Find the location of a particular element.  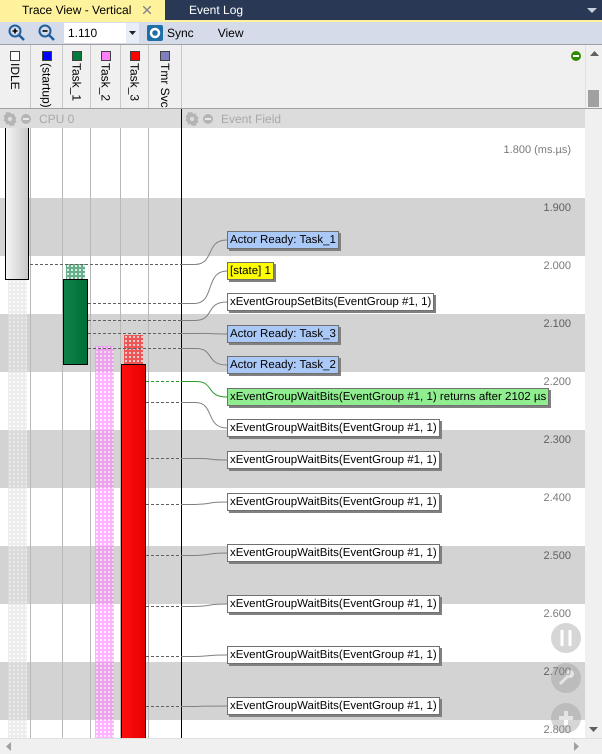

view-menu: View is located at coordinates (231, 33).